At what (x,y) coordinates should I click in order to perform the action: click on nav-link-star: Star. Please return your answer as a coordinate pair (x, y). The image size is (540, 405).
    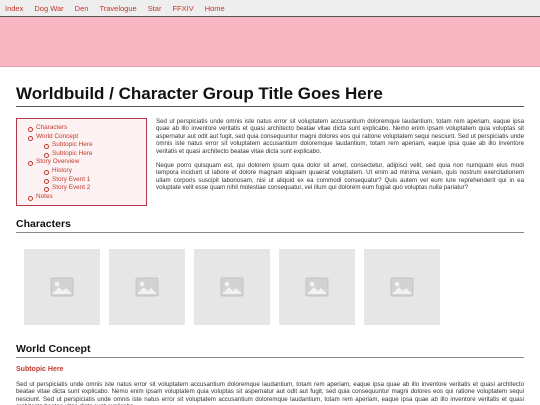
    Looking at the image, I should click on (155, 8).